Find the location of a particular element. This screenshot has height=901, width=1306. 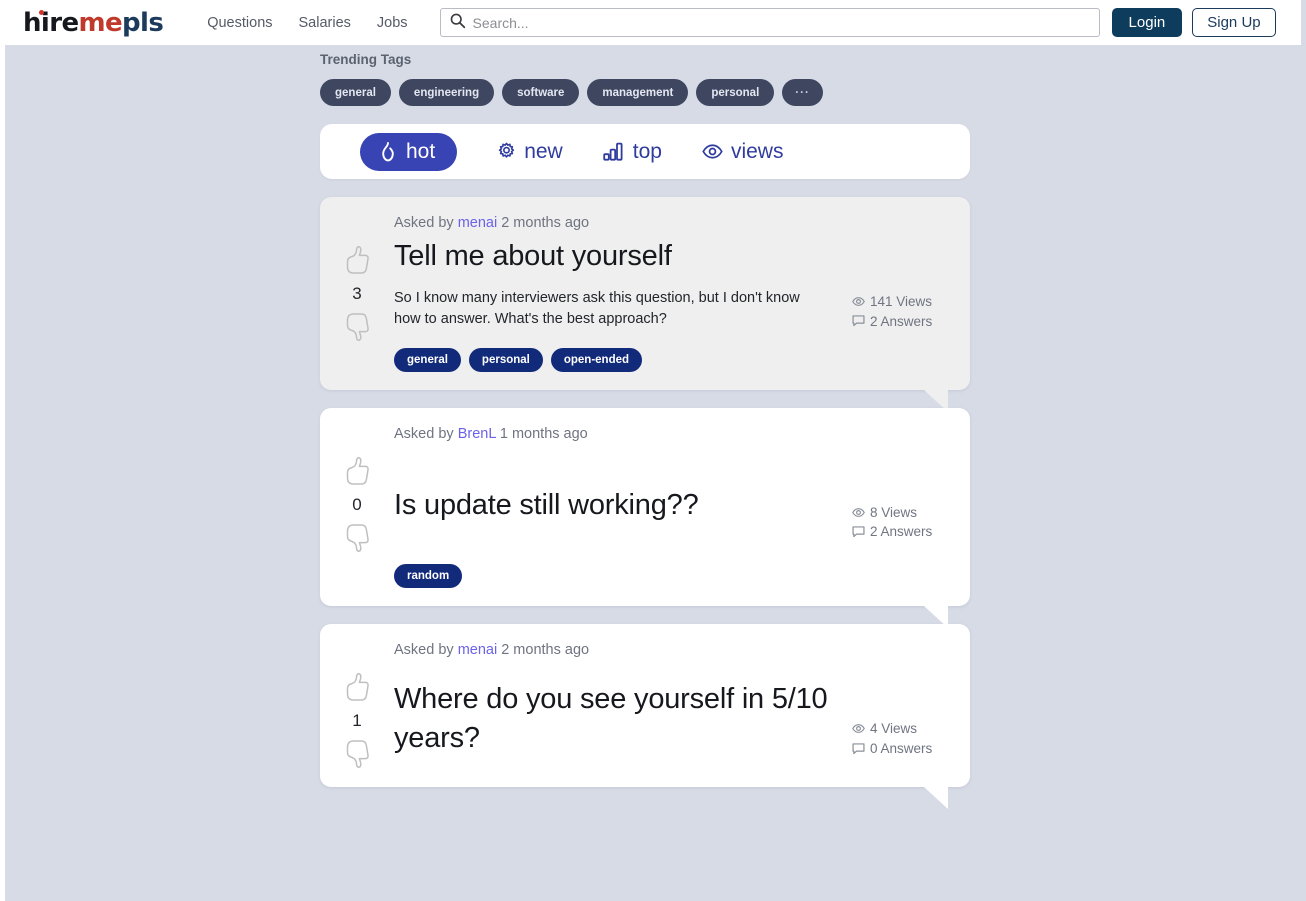

question-title: Is update still working?? is located at coordinates (617, 505).